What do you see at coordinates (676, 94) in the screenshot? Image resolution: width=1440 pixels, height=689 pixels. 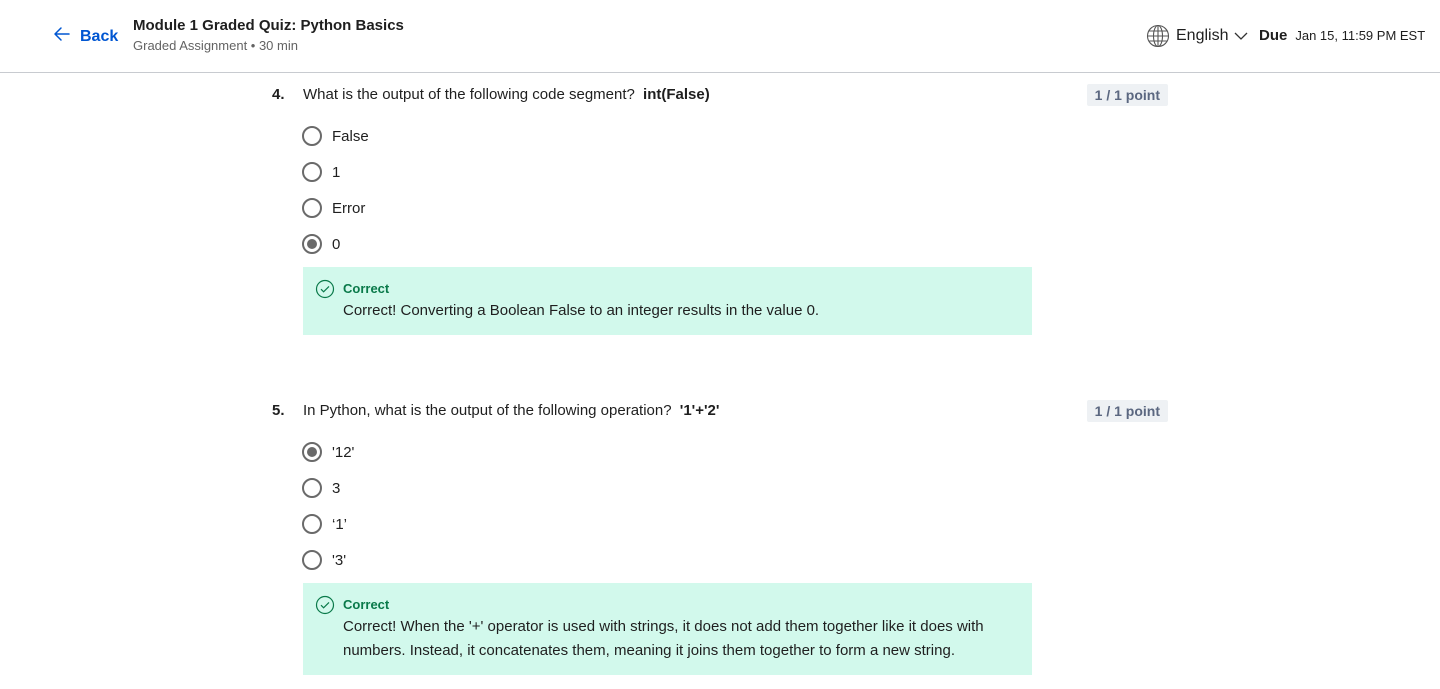 I see `question-code: int(False)` at bounding box center [676, 94].